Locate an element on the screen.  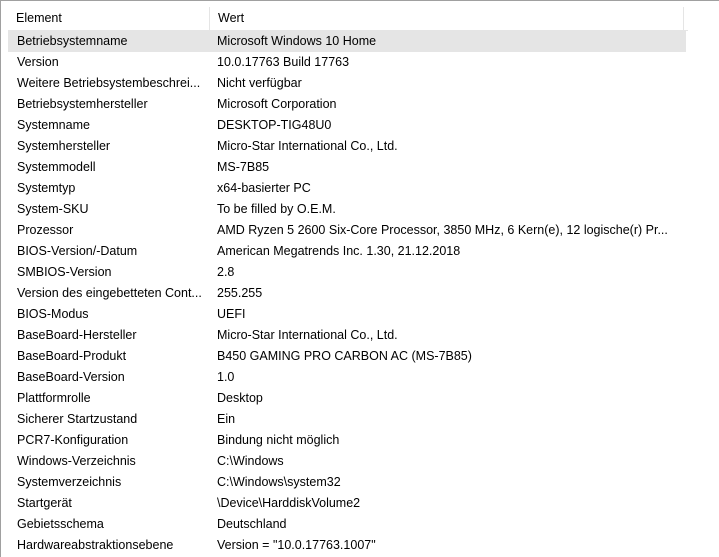
row-element-cell: BIOS-Version/-Datum is located at coordinates (77, 251).